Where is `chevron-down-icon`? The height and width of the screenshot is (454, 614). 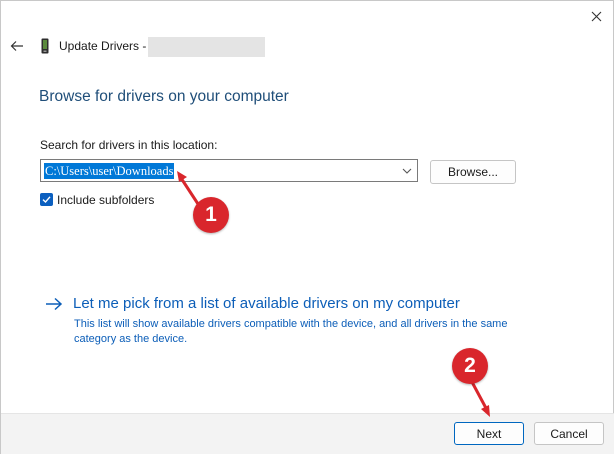
chevron-down-icon is located at coordinates (407, 171).